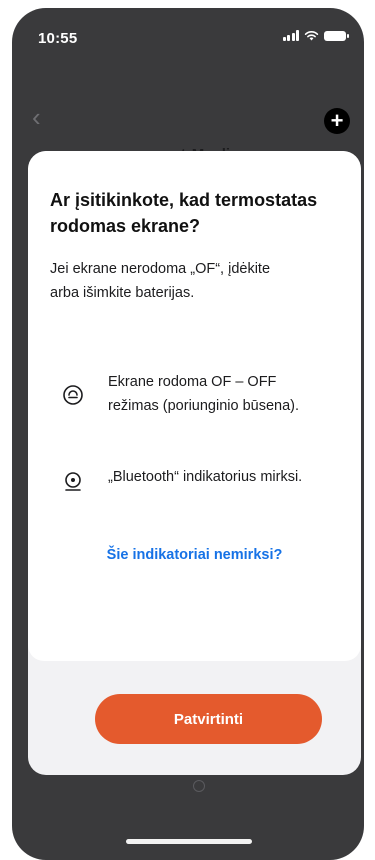 Image resolution: width=375 pixels, height=860 pixels. I want to click on add-button: +, so click(337, 121).